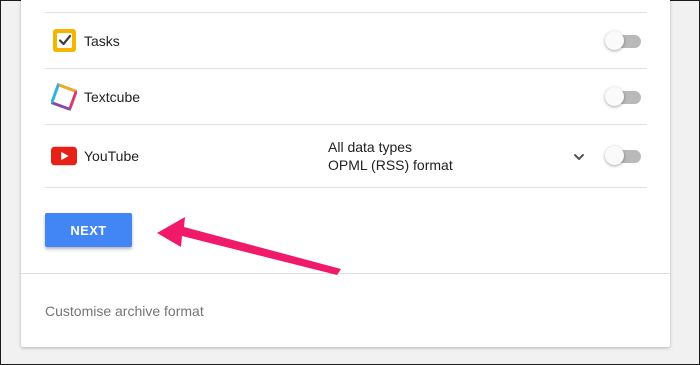 This screenshot has height=365, width=700. I want to click on youtube-icon, so click(64, 156).